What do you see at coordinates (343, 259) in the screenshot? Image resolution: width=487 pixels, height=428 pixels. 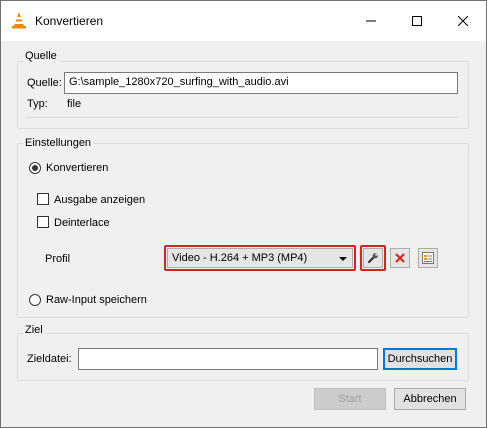 I see `chevron-down-icon` at bounding box center [343, 259].